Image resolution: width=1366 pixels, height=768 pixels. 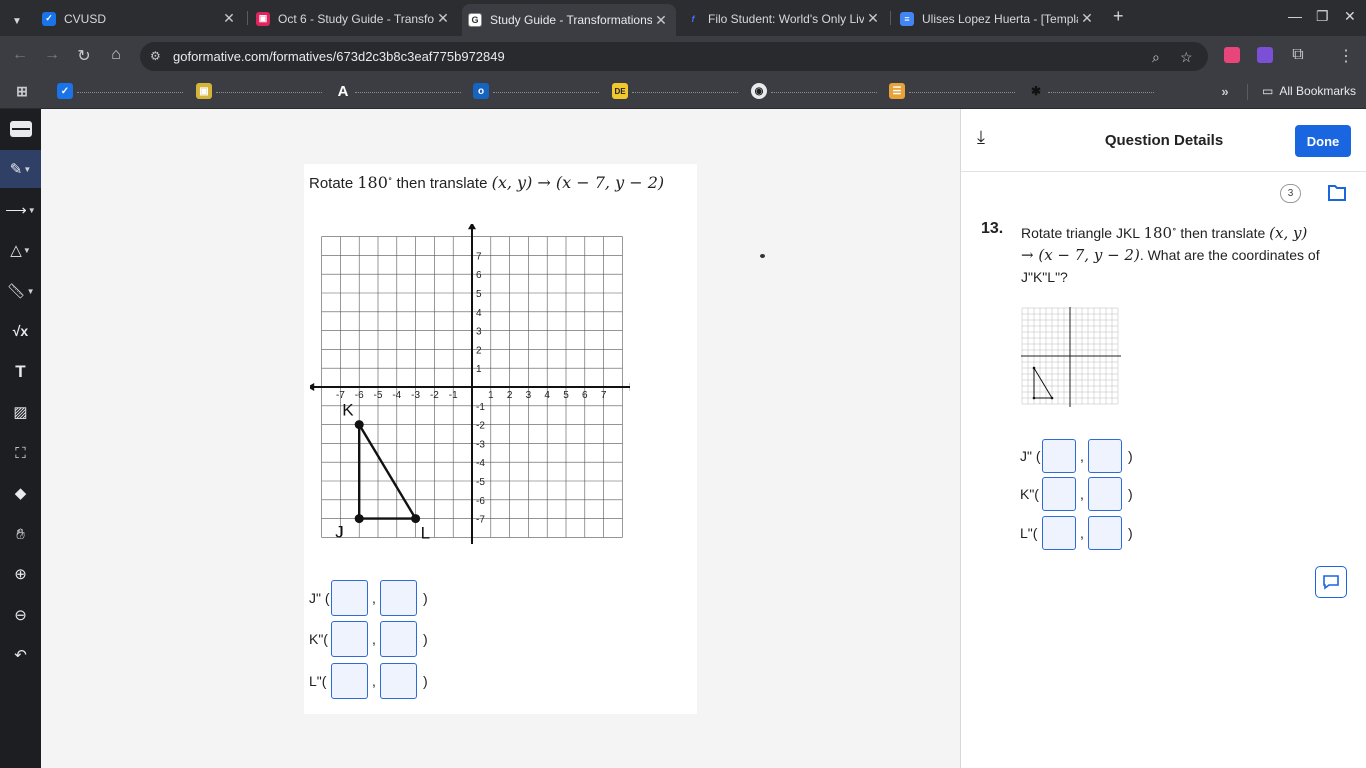 I want to click on hand-tool: ✋︎, so click(x=20, y=534).